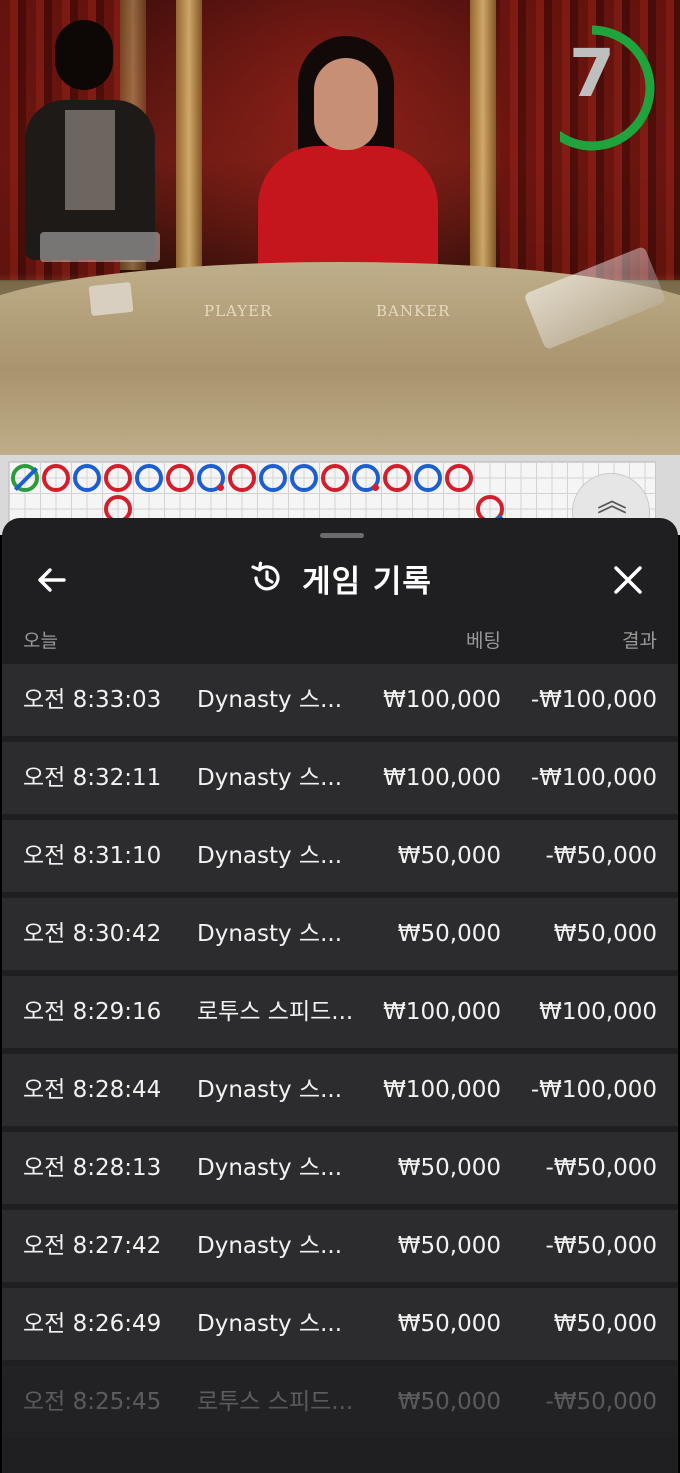 The height and width of the screenshot is (1473, 680). What do you see at coordinates (92, 1012) in the screenshot?
I see `row-time: 오전 8:29:16` at bounding box center [92, 1012].